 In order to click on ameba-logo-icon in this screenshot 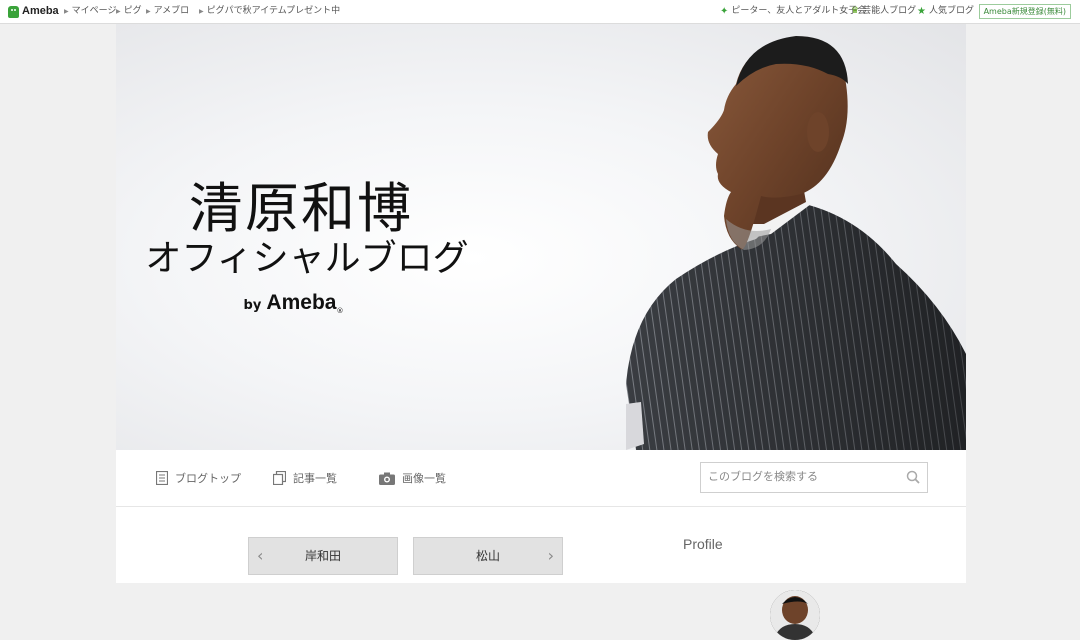, I will do `click(13, 11)`.